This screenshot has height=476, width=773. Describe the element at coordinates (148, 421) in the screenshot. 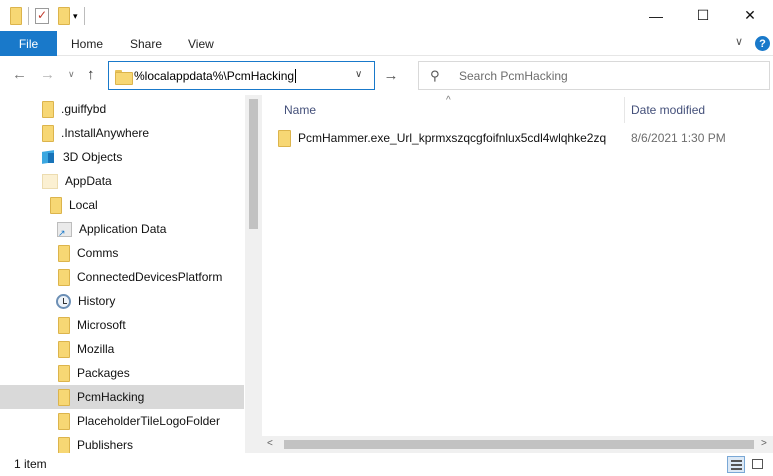

I see `tree-item-label: PlaceholderTileLogoFolder` at that location.